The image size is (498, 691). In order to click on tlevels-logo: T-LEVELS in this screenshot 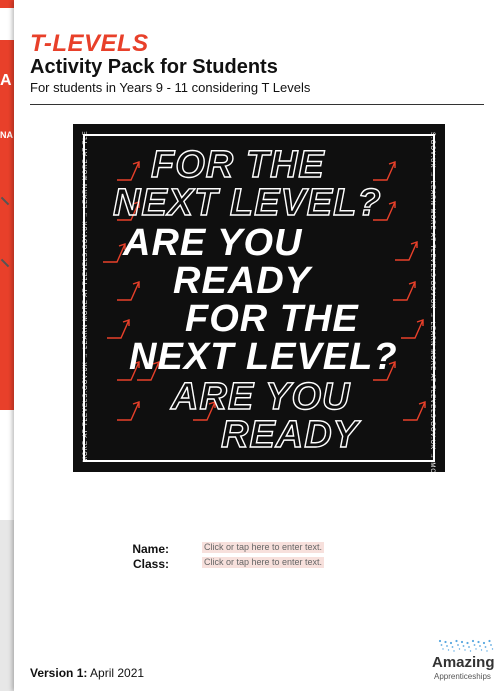, I will do `click(89, 43)`.